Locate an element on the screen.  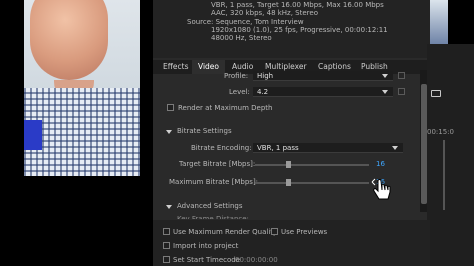
import-into-project-checkbox is located at coordinates (166, 245).